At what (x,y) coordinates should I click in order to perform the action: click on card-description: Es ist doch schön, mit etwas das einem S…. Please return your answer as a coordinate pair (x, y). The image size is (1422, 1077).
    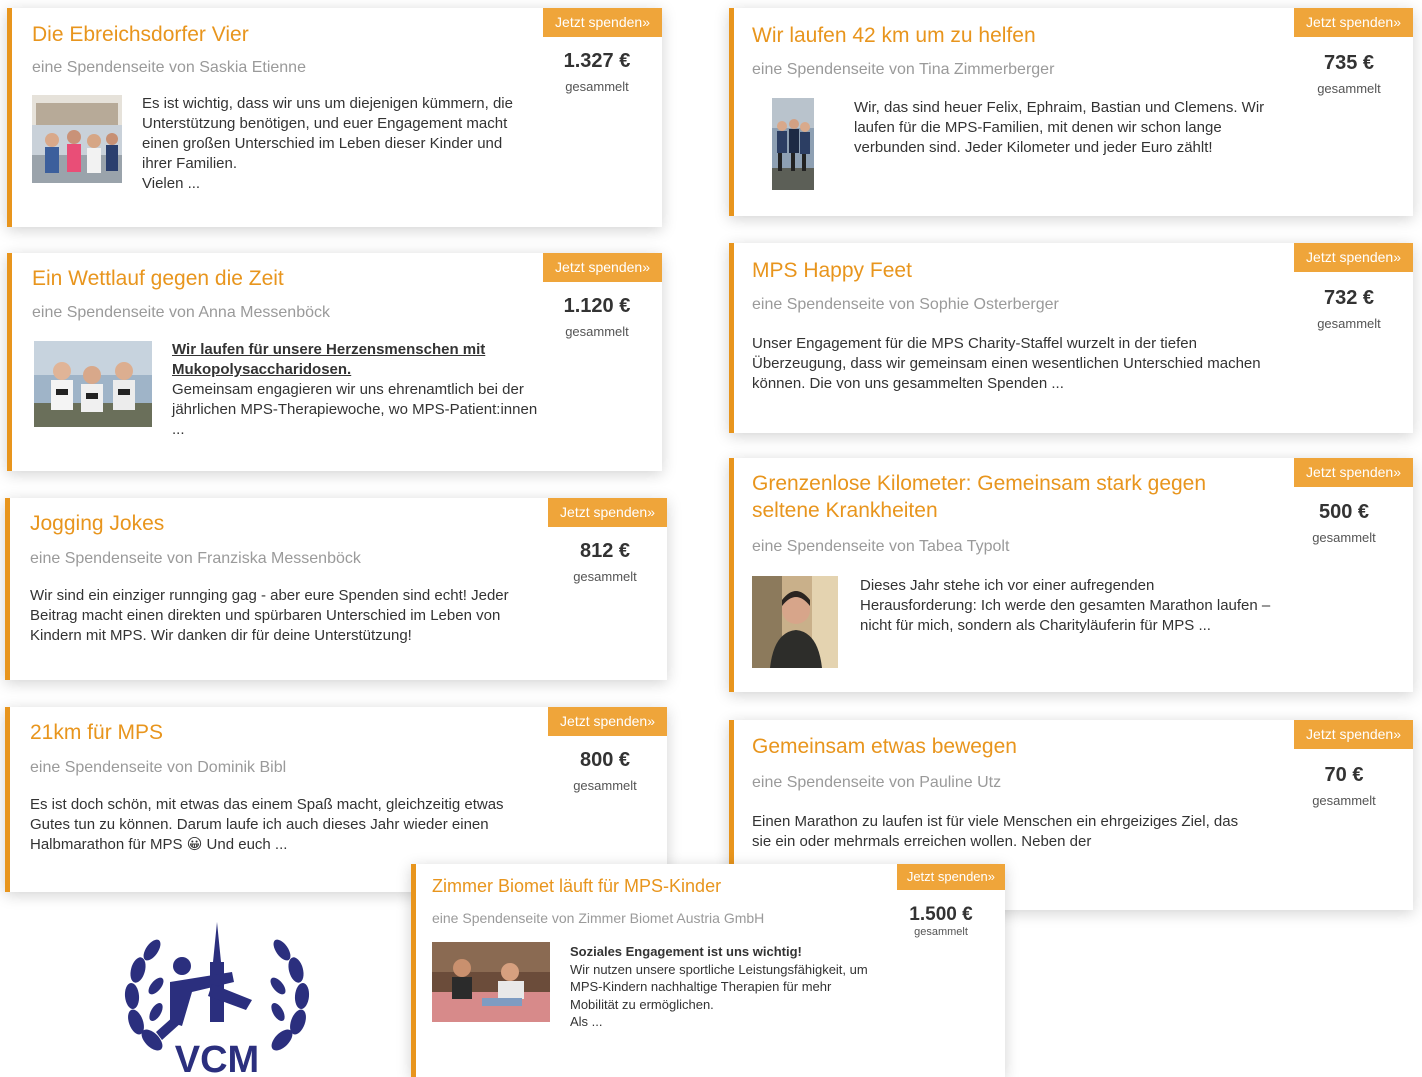
    Looking at the image, I should click on (267, 824).